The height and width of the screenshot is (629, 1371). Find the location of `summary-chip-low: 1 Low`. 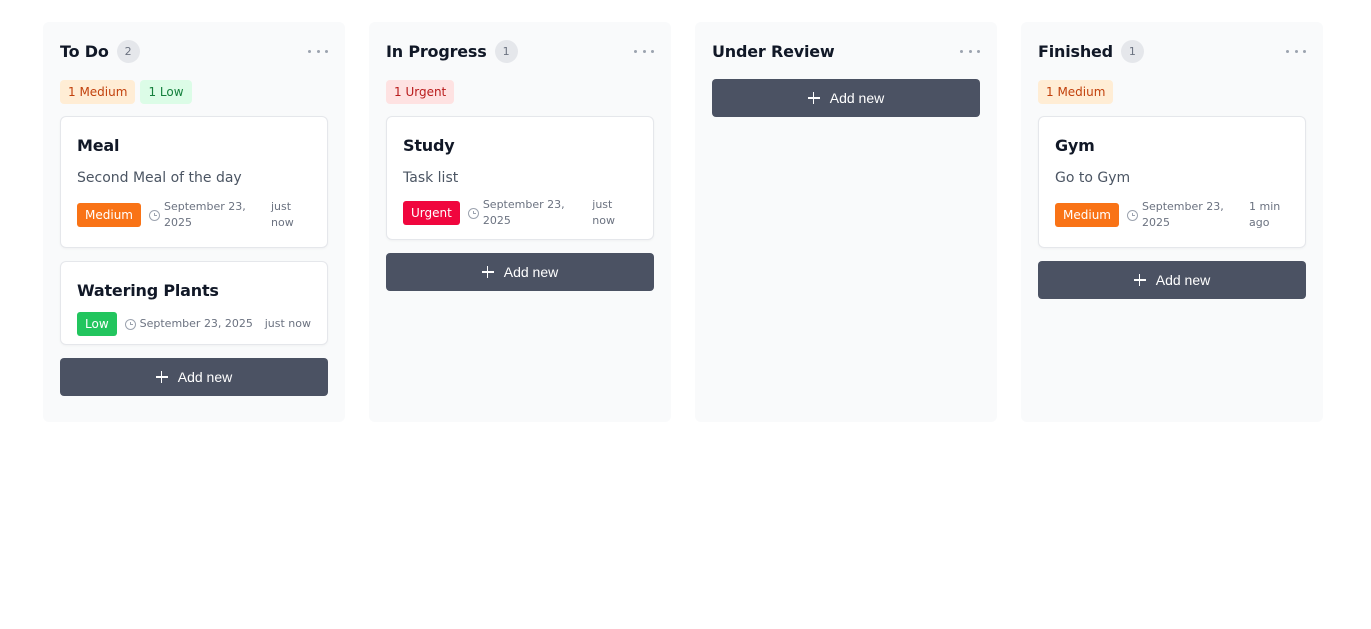

summary-chip-low: 1 Low is located at coordinates (166, 92).